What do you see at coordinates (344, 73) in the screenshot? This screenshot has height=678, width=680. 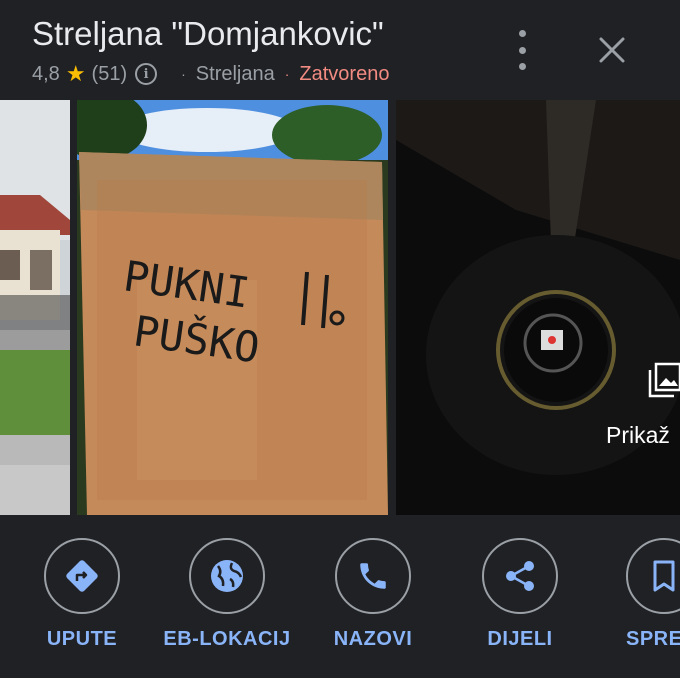 I see `open-status: Zatvoreno` at bounding box center [344, 73].